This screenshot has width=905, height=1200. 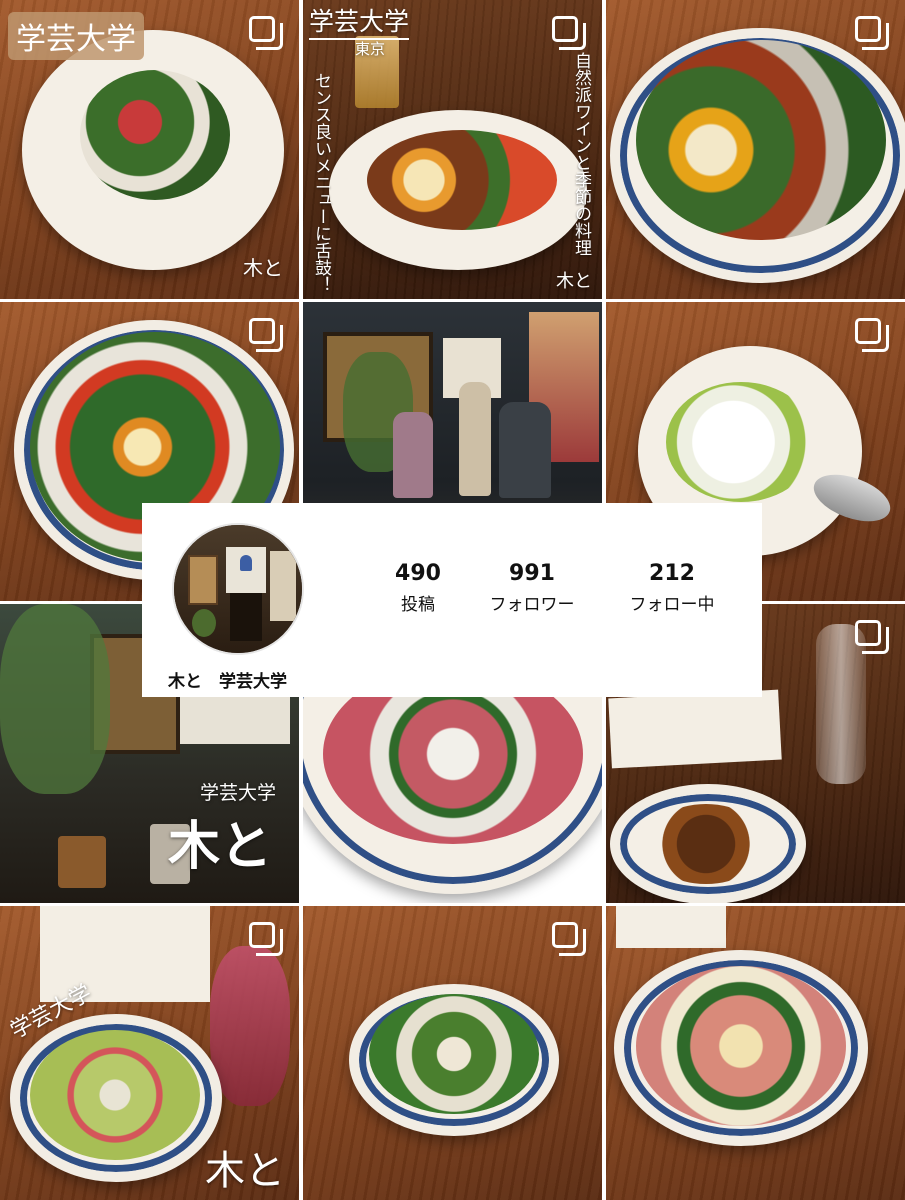 What do you see at coordinates (532, 588) in the screenshot?
I see `followers-stat: 991 フォロワー` at bounding box center [532, 588].